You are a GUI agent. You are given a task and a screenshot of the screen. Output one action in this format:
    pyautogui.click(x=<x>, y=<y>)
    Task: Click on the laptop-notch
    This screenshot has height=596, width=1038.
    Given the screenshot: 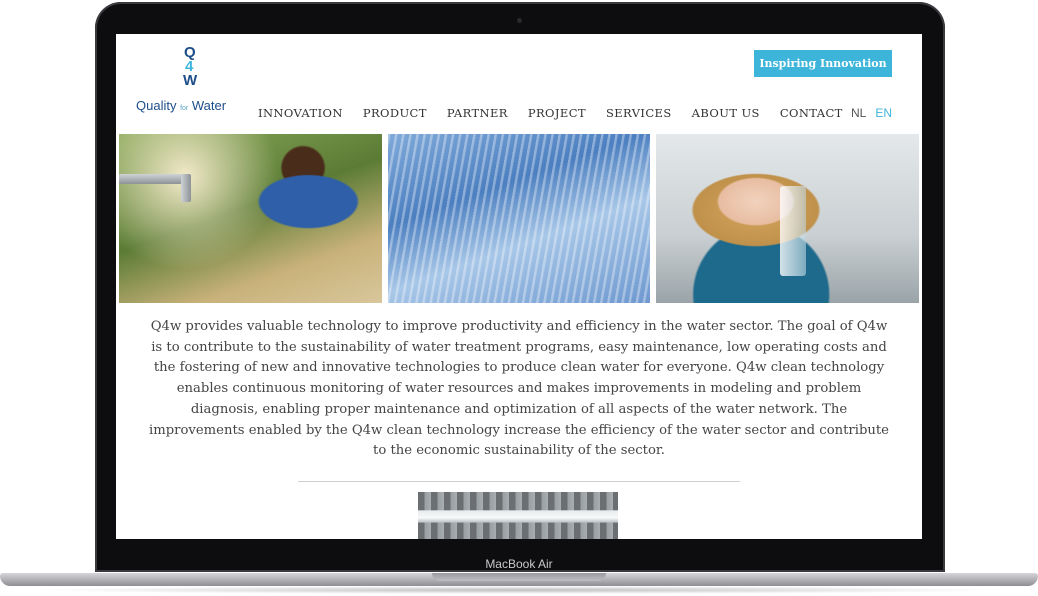 What is the action you would take?
    pyautogui.click(x=519, y=577)
    